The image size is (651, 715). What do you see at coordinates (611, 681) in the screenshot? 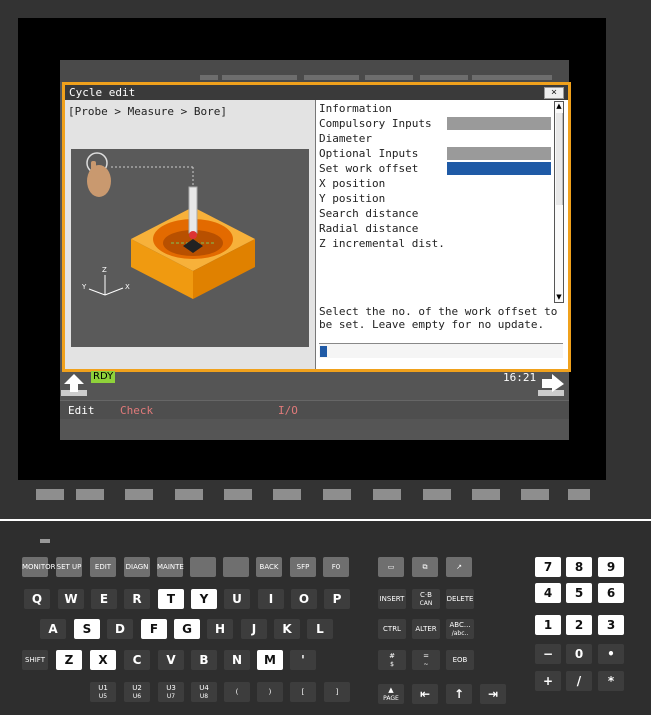
I see `num-key-num_r5-2: *` at bounding box center [611, 681].